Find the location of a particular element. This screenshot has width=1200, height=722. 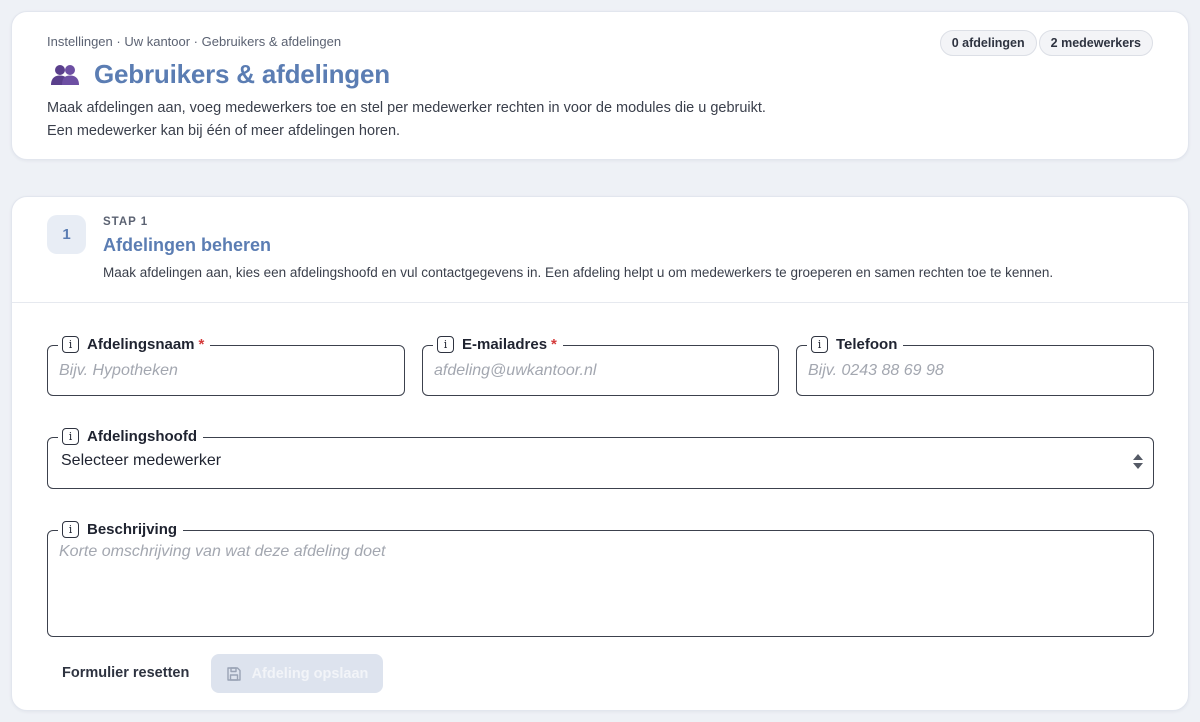

email-input is located at coordinates (600, 371).